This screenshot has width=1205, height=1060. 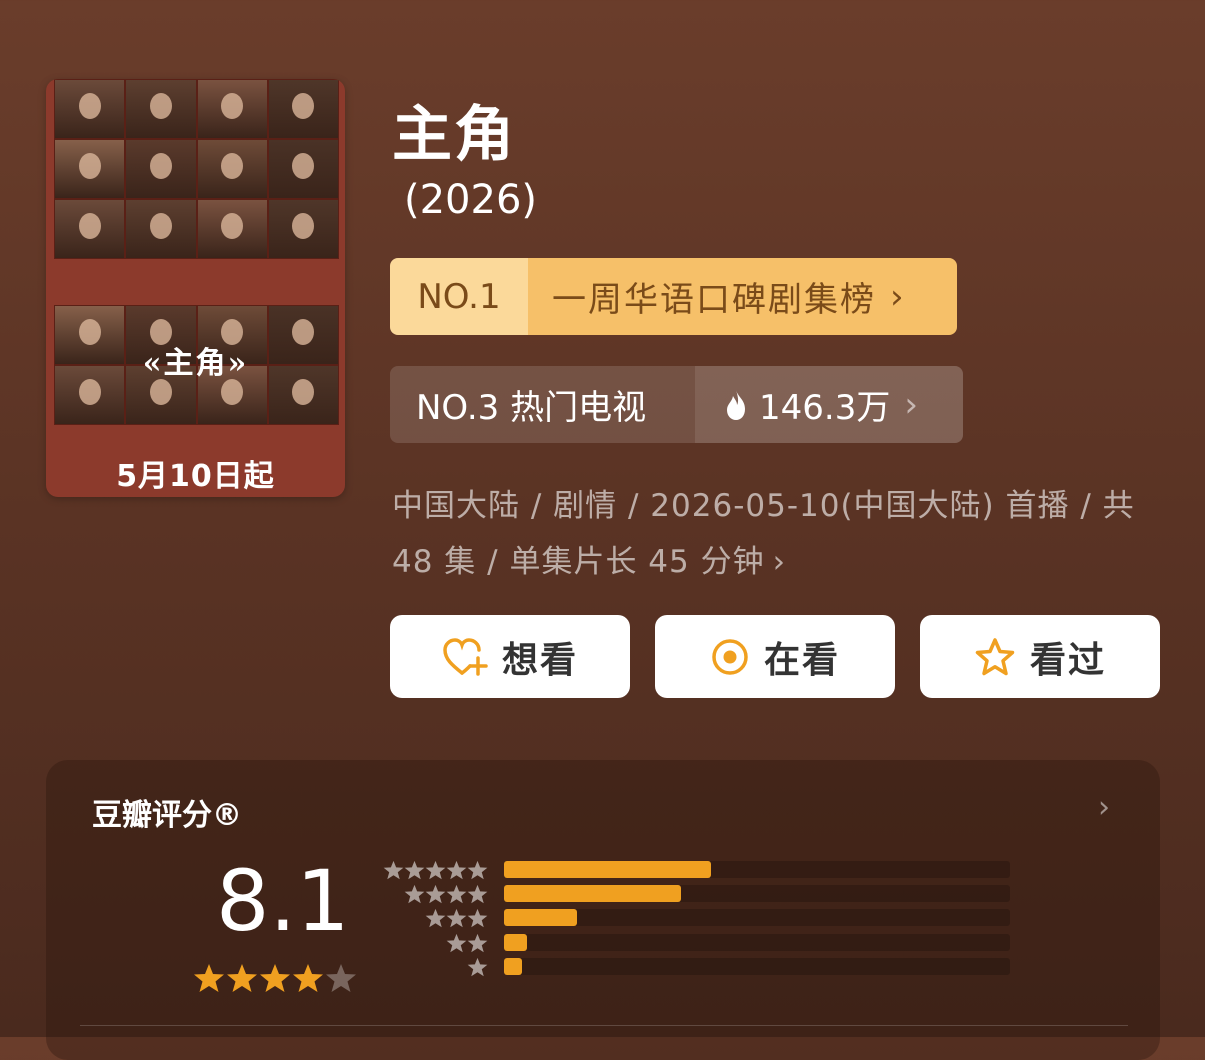 What do you see at coordinates (604, 1025) in the screenshot?
I see `divider` at bounding box center [604, 1025].